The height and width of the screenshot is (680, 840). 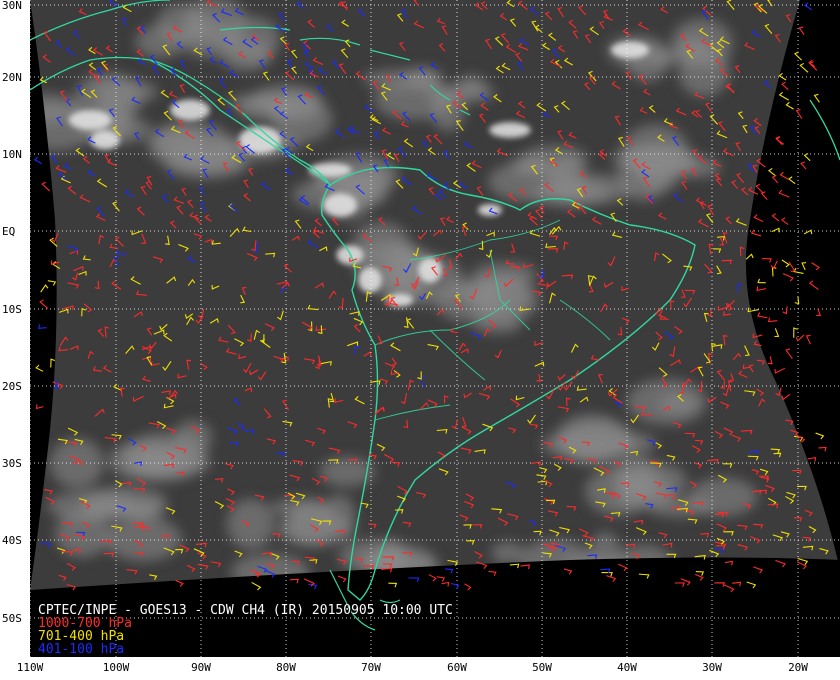 I want to click on lat-label-30n: 30N, so click(x=12, y=6).